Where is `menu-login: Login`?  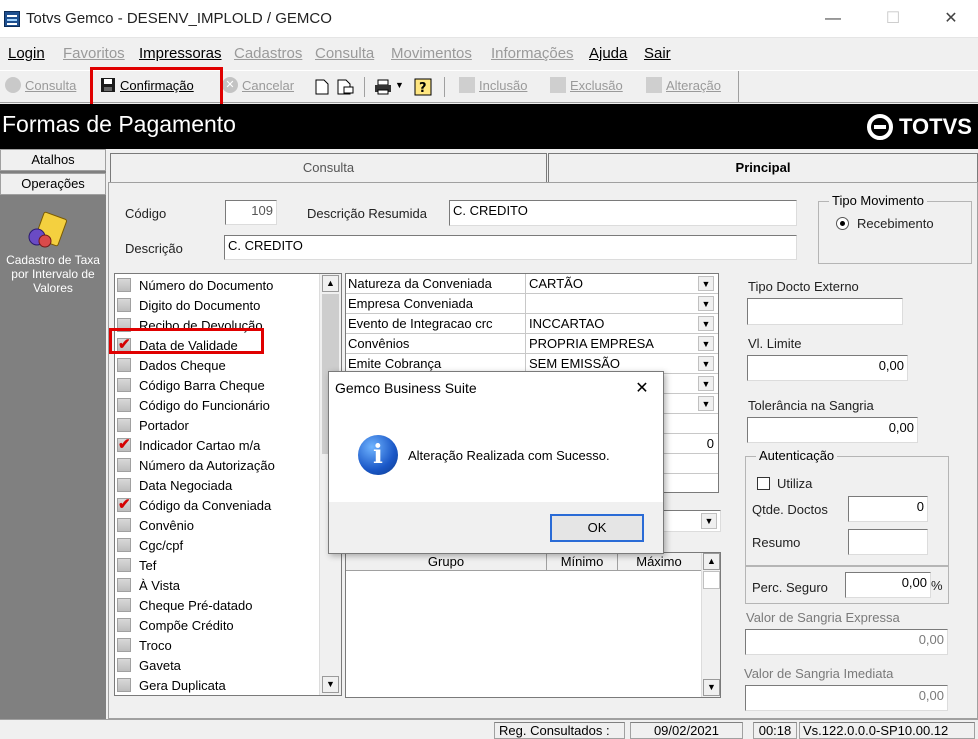 menu-login: Login is located at coordinates (26, 53).